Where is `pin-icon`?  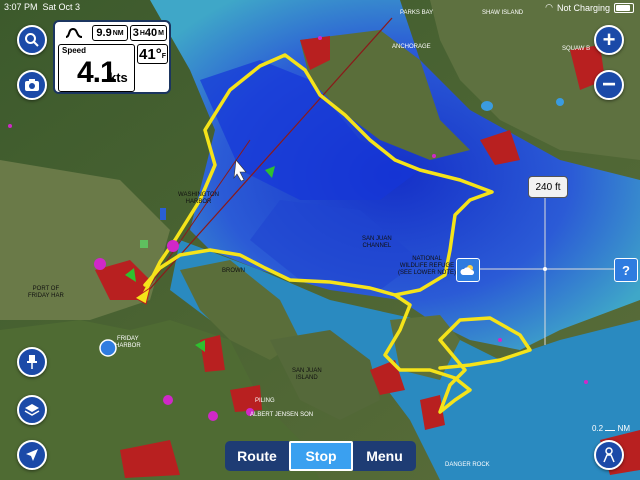 pin-icon is located at coordinates (32, 362).